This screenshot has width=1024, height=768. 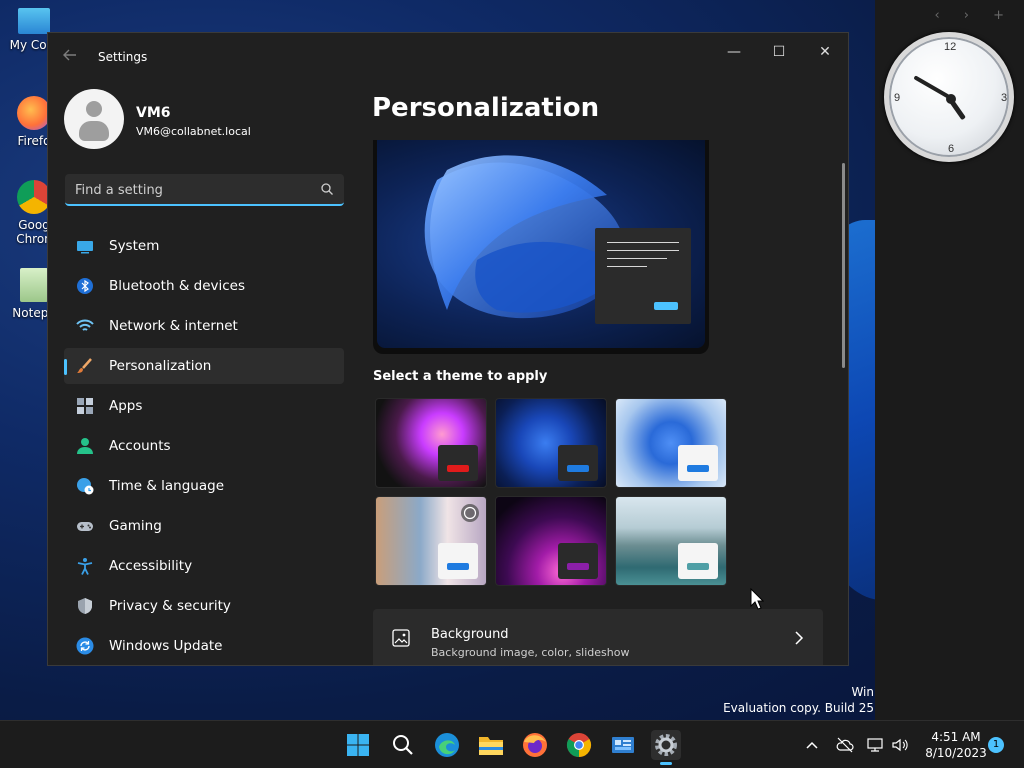 I want to click on theme-tile-captured-motion, so click(x=431, y=541).